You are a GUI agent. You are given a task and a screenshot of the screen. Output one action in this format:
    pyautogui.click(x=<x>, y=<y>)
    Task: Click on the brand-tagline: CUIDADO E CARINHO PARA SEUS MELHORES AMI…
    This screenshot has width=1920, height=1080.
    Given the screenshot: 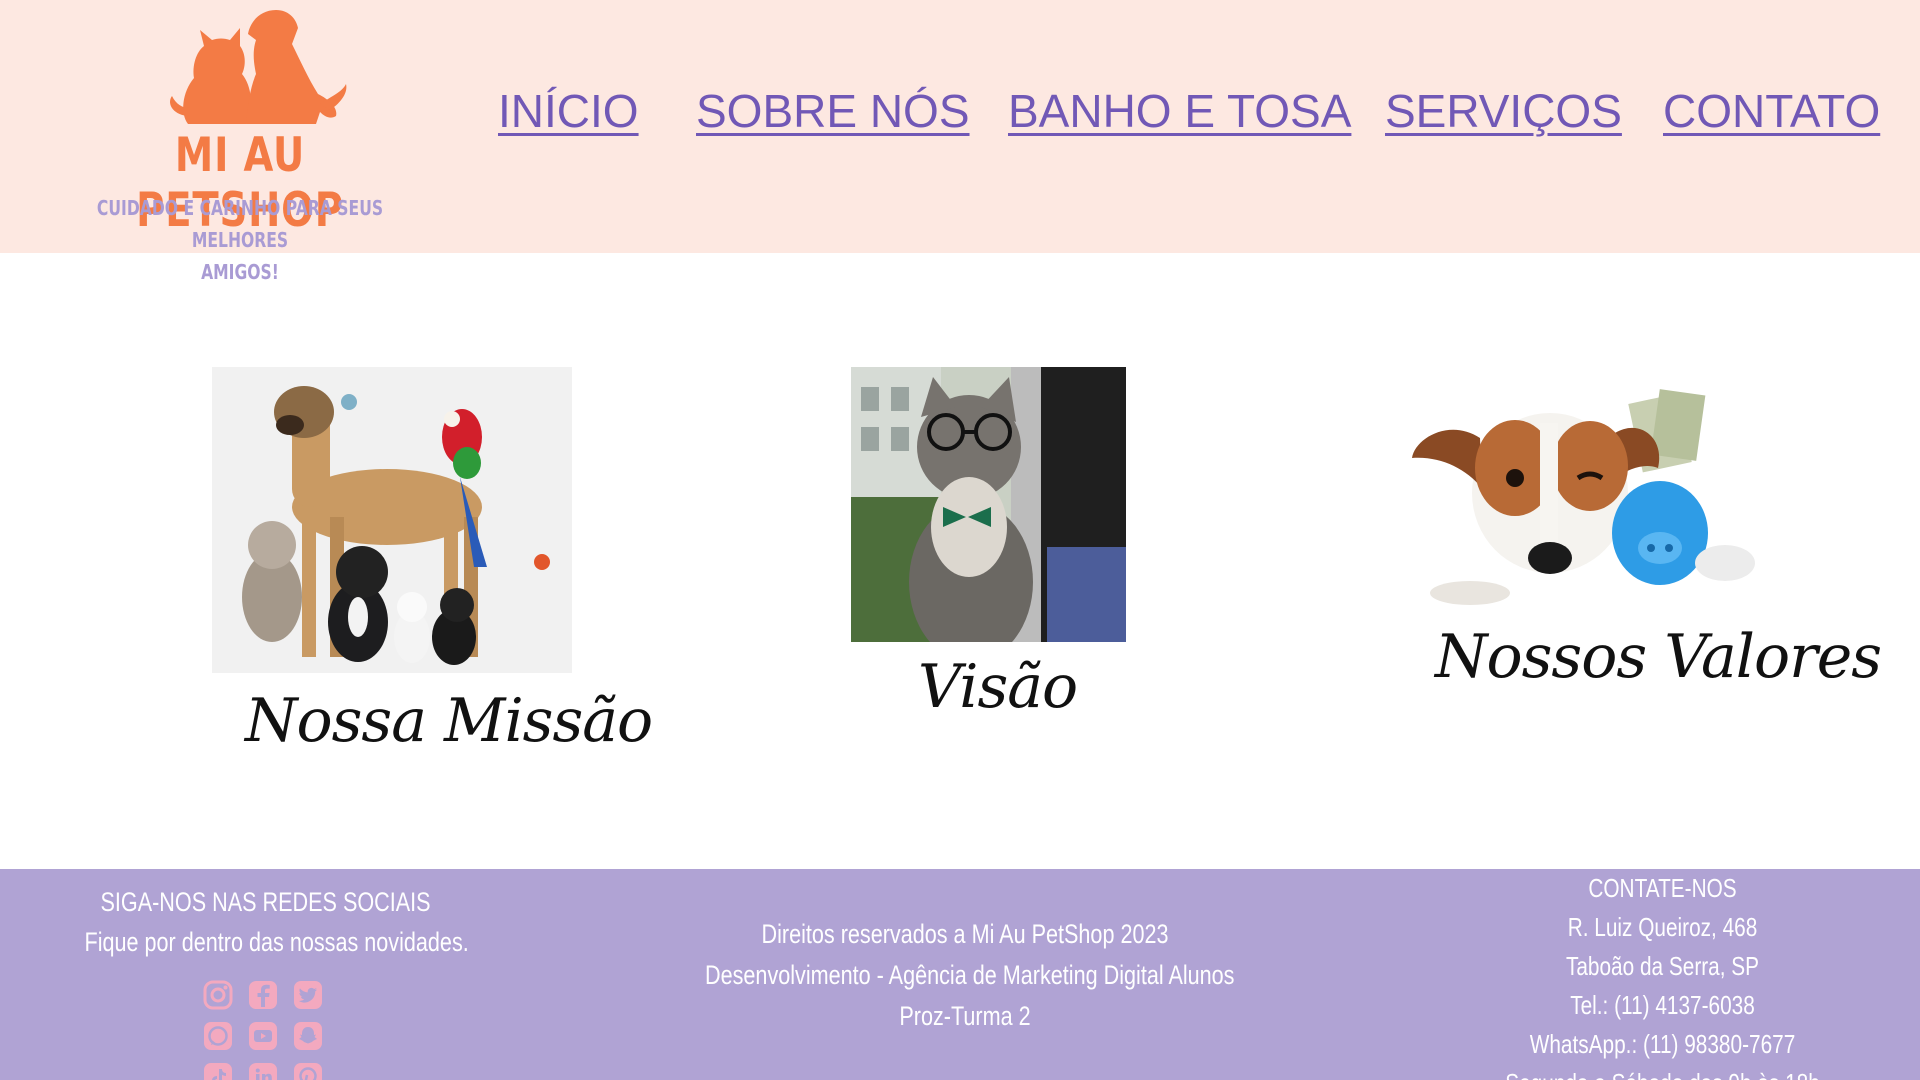 What is the action you would take?
    pyautogui.click(x=240, y=240)
    